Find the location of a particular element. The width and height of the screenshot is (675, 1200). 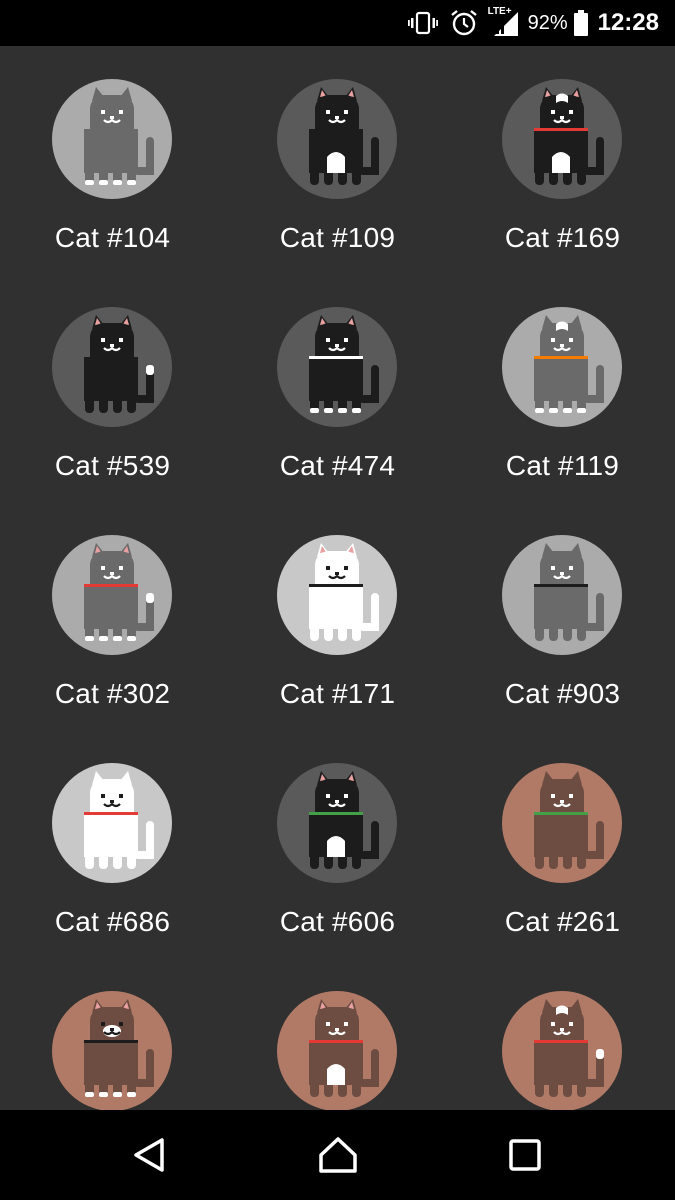

cat-item: Cat #104 is located at coordinates (112, 160).